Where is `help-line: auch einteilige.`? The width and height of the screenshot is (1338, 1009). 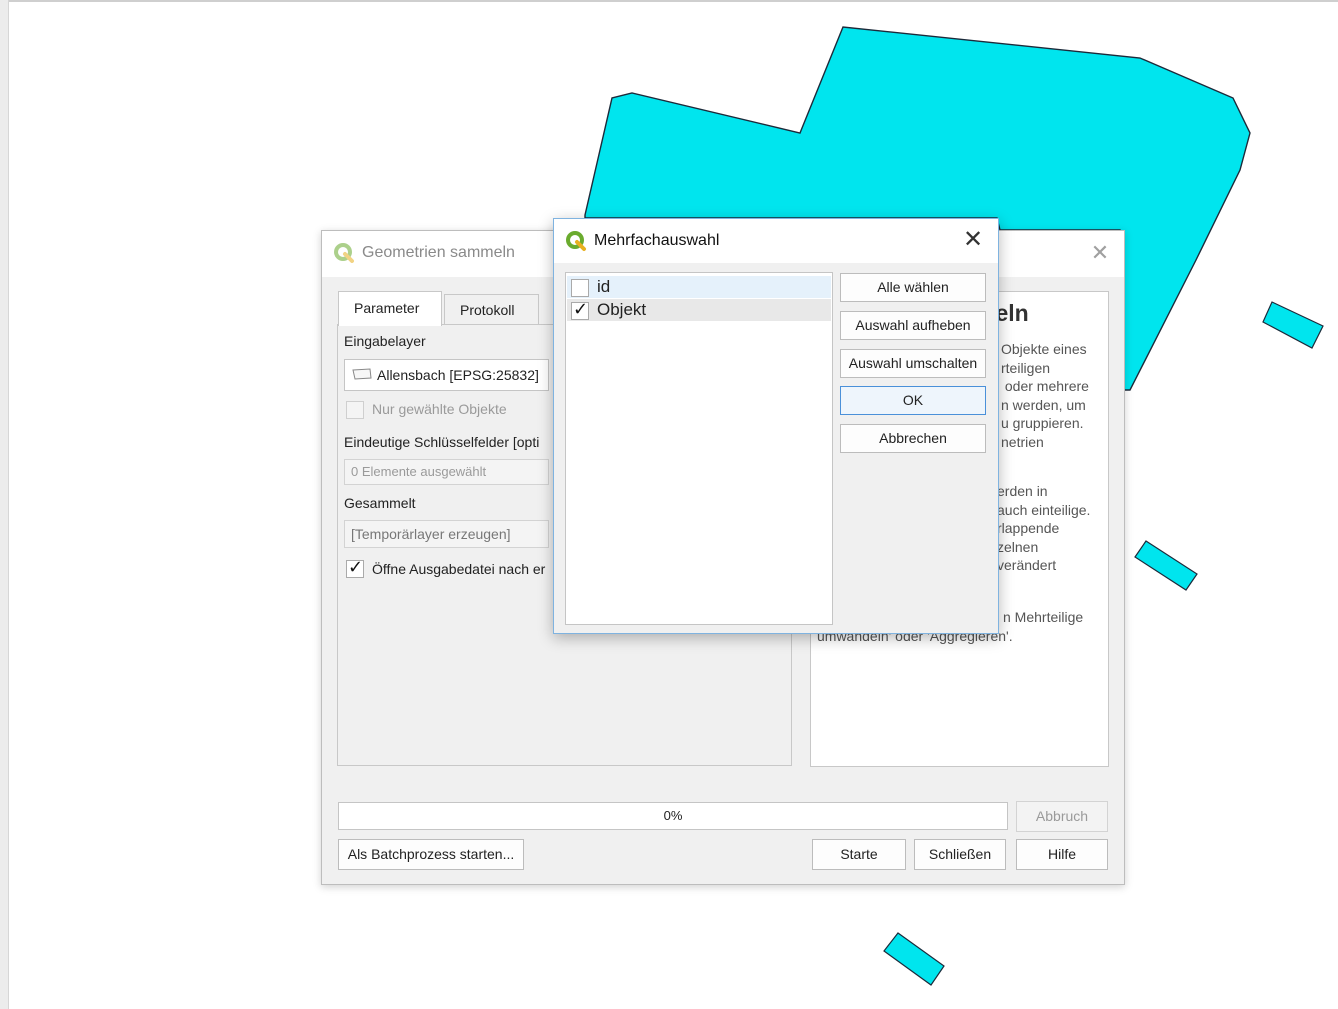
help-line: auch einteilige. is located at coordinates (1044, 509).